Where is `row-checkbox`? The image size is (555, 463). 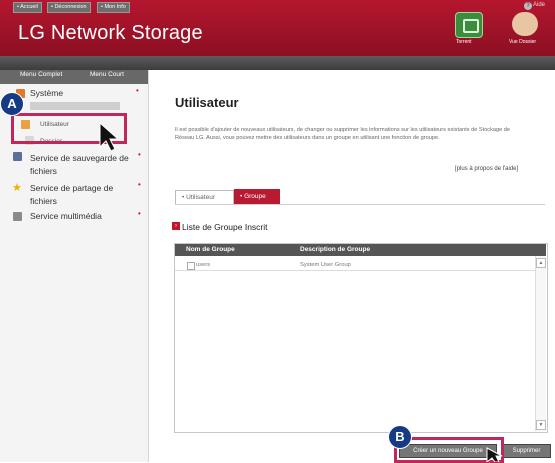
row-checkbox is located at coordinates (191, 266).